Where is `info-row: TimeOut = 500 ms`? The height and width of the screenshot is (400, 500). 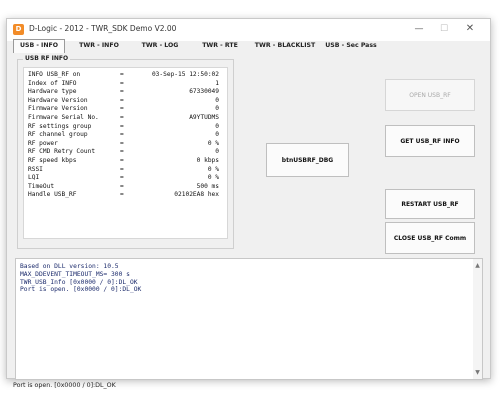 info-row: TimeOut = 500 ms is located at coordinates (125, 187).